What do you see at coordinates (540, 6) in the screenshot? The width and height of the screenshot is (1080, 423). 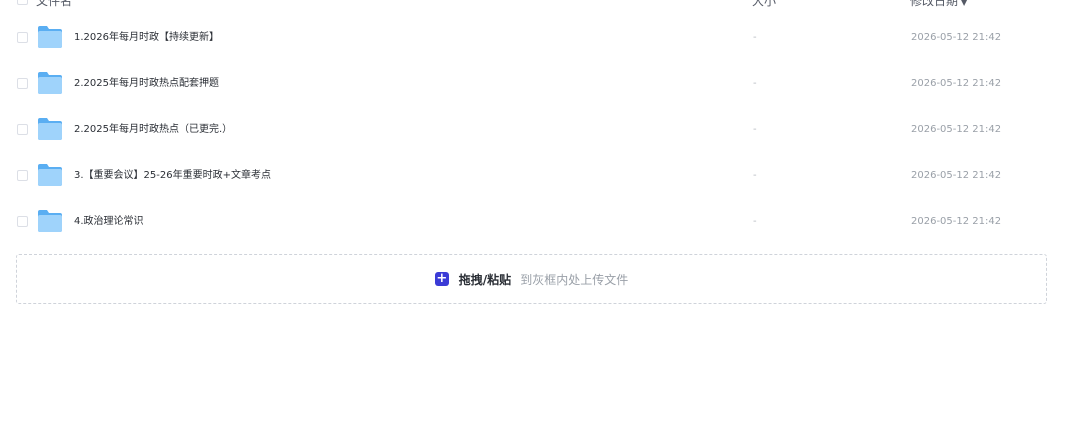 I see `file-list-header: 文件名 大小 修改日期 ▼` at bounding box center [540, 6].